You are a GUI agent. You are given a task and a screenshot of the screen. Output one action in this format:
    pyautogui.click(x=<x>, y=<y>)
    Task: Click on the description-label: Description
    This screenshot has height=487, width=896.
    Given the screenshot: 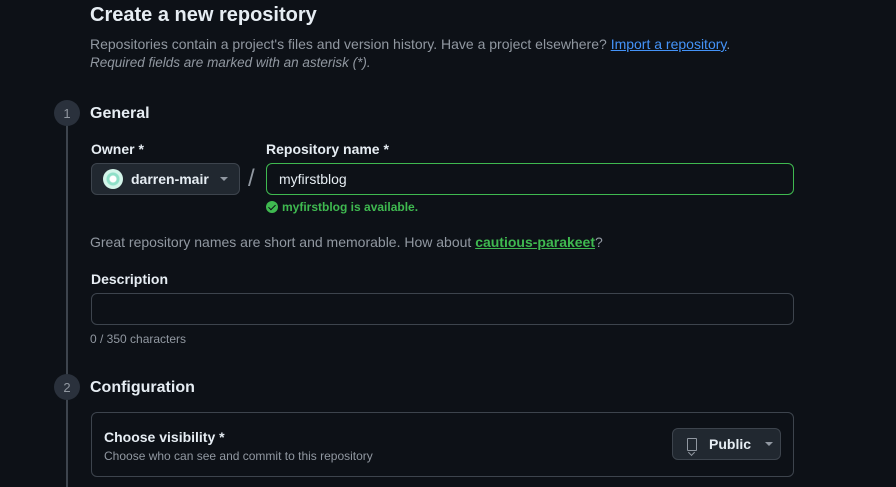 What is the action you would take?
    pyautogui.click(x=130, y=279)
    